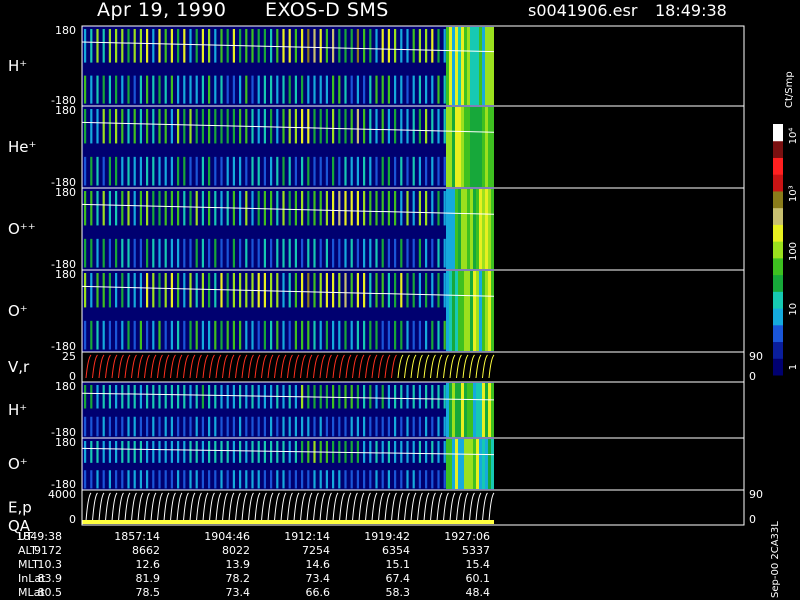 The width and height of the screenshot is (800, 600). Describe the element at coordinates (376, 409) in the screenshot. I see `panel-6: 180-180H⁺` at that location.